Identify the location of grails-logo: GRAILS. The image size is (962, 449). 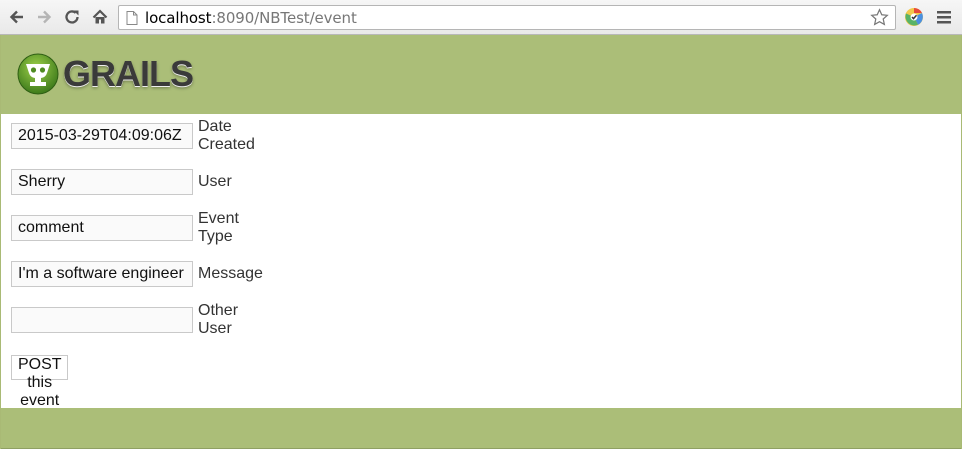
(105, 74).